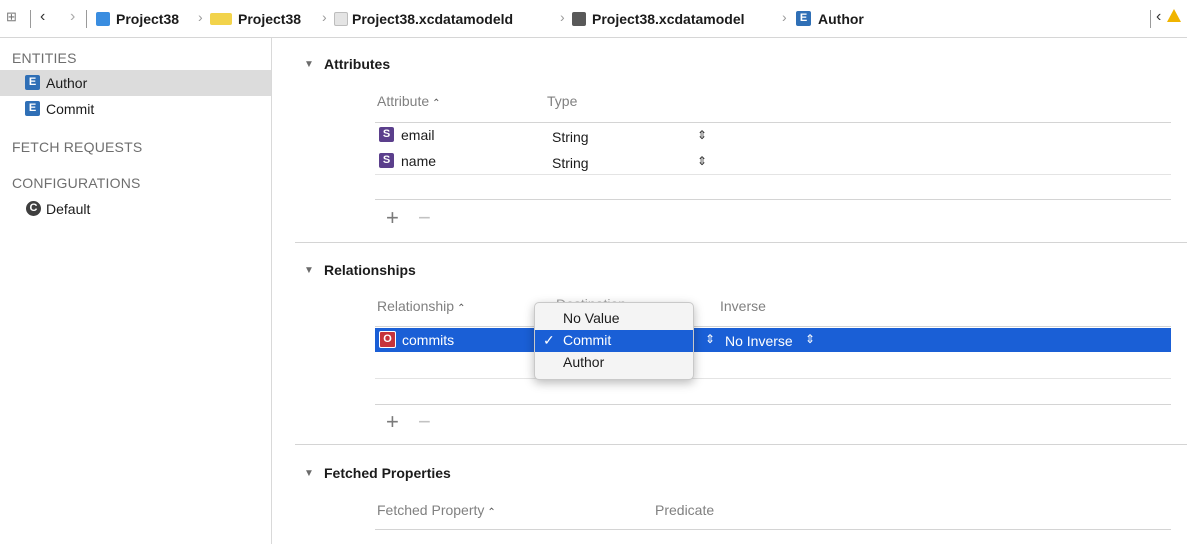 The height and width of the screenshot is (544, 1187). Describe the element at coordinates (70, 109) in the screenshot. I see `sidebar-item-label: Commit` at that location.